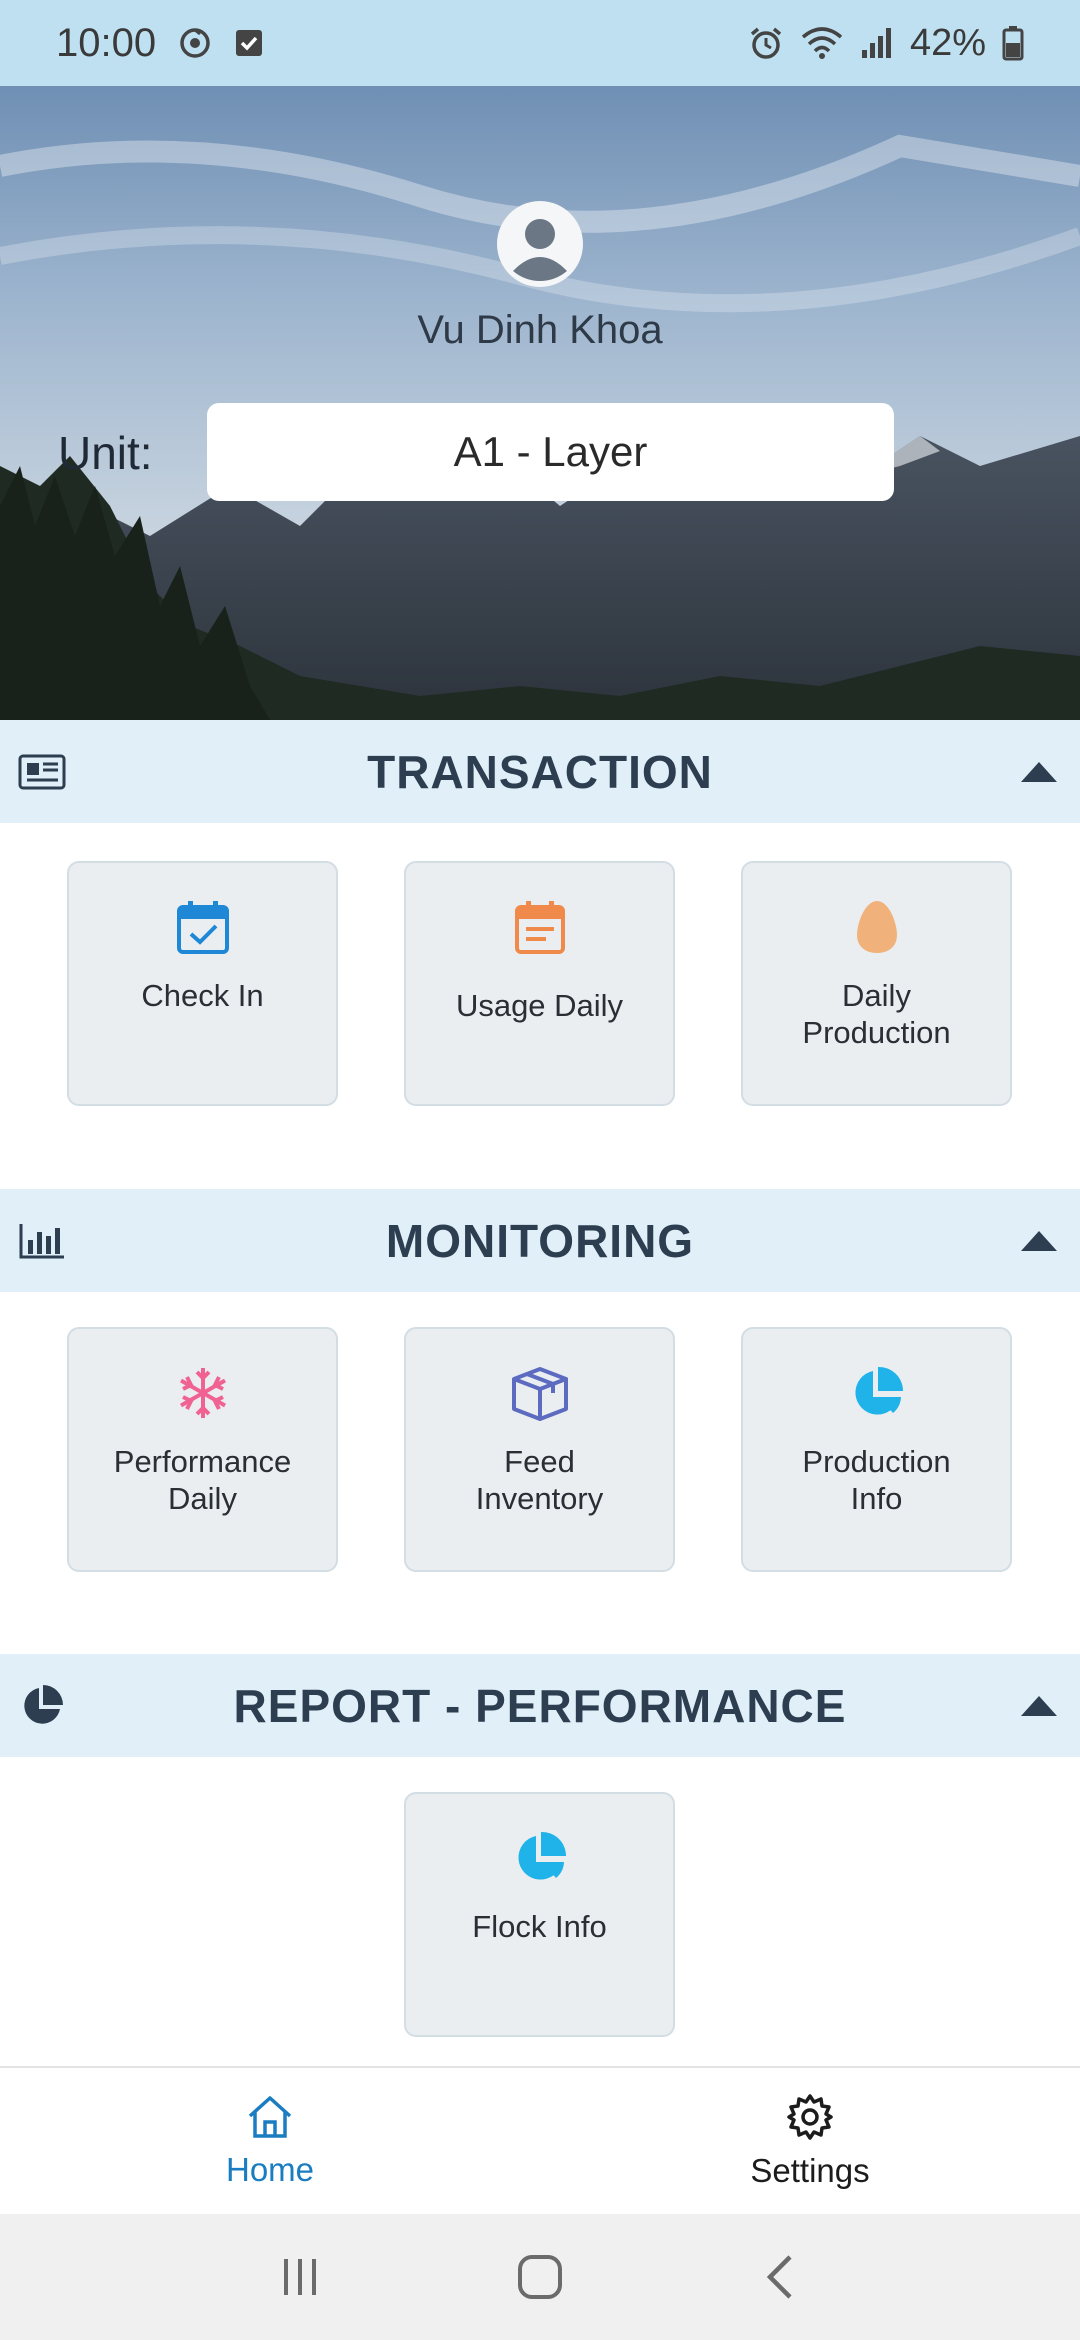  I want to click on alarm-icon, so click(766, 43).